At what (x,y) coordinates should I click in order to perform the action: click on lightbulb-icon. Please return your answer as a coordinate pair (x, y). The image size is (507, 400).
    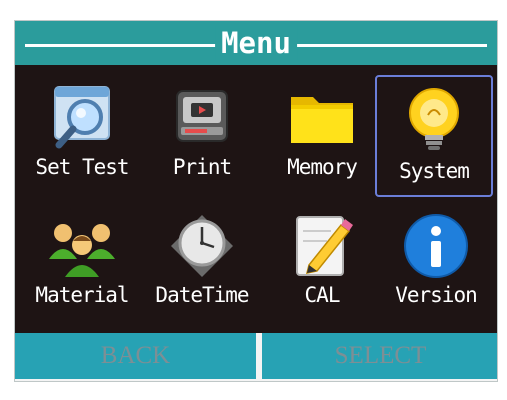
    Looking at the image, I should click on (434, 119).